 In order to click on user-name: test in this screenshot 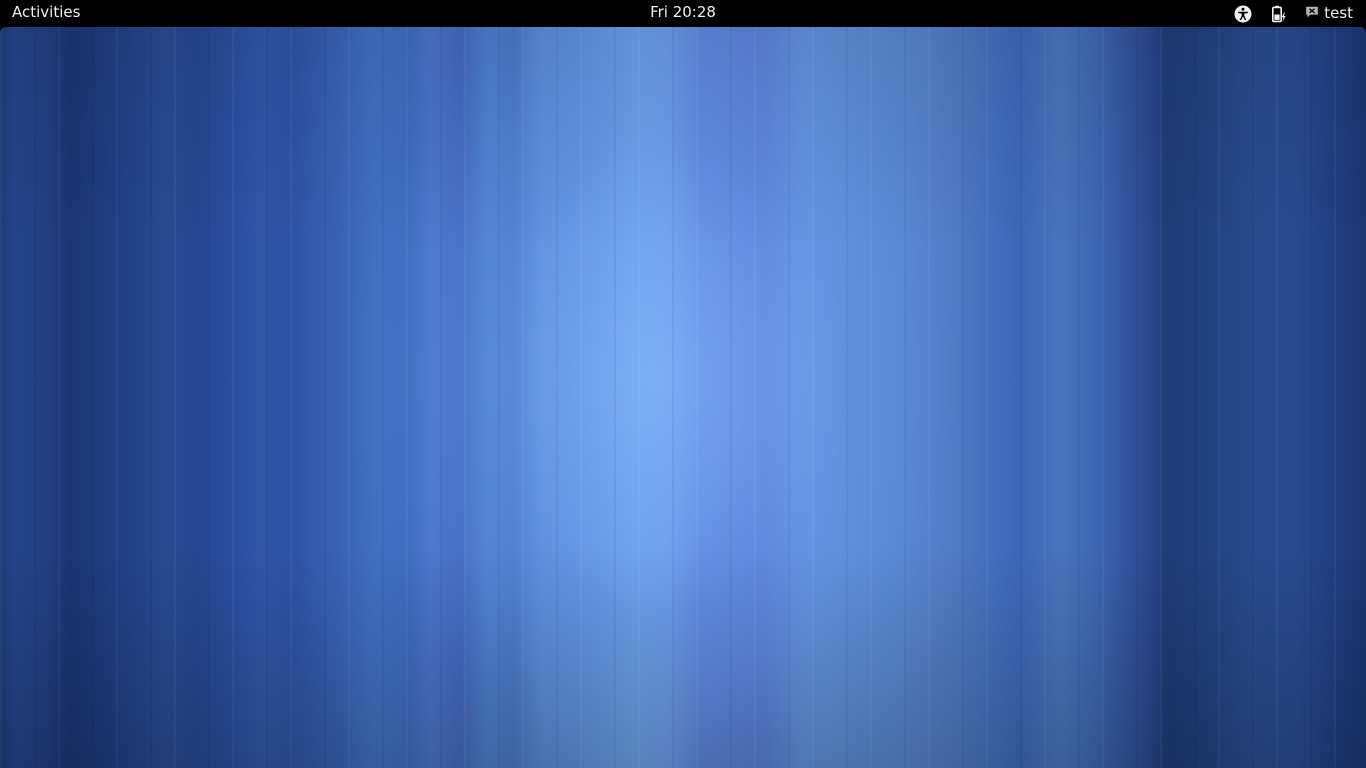, I will do `click(1338, 13)`.